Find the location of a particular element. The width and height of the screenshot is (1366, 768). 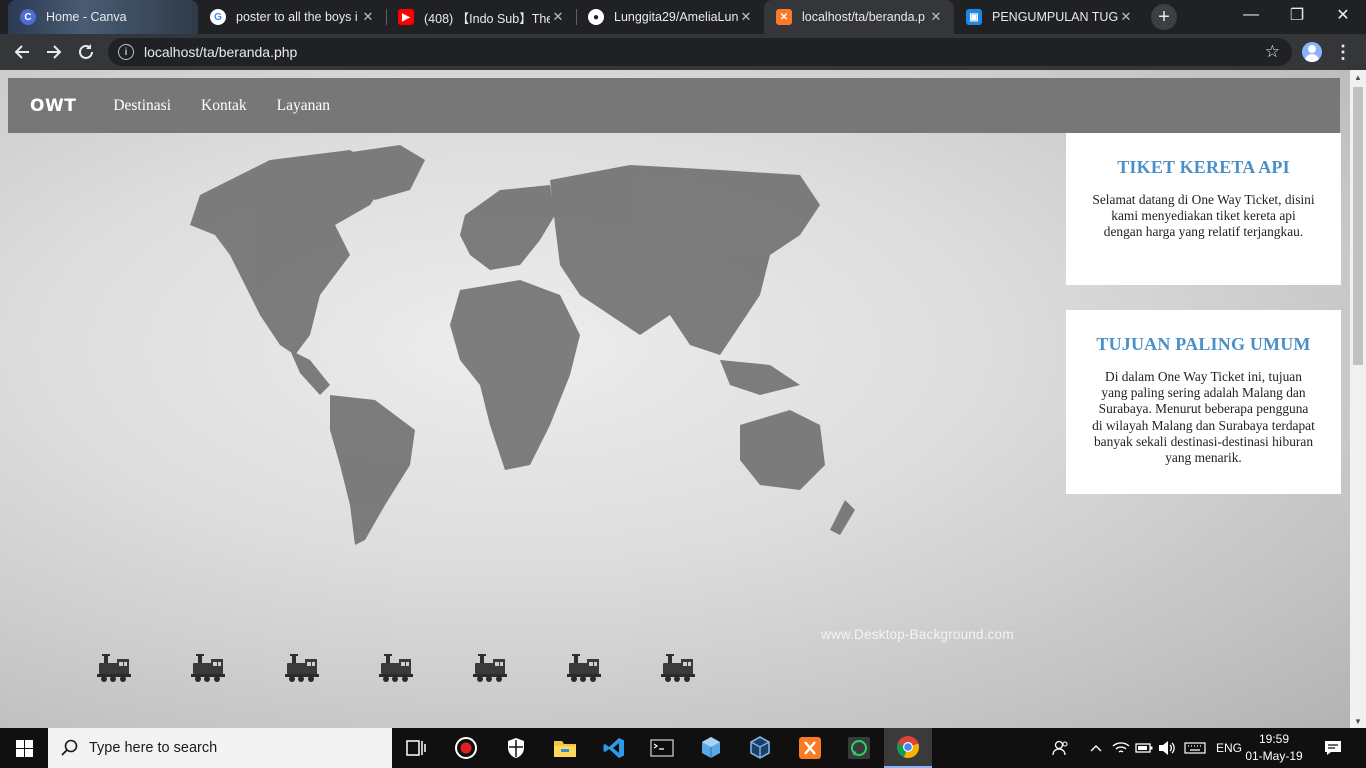

people-icon is located at coordinates (1061, 748).